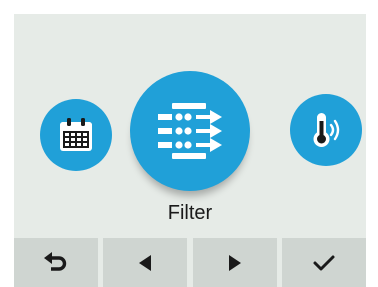 Image resolution: width=378 pixels, height=287 pixels. I want to click on triangle-left-icon, so click(145, 262).